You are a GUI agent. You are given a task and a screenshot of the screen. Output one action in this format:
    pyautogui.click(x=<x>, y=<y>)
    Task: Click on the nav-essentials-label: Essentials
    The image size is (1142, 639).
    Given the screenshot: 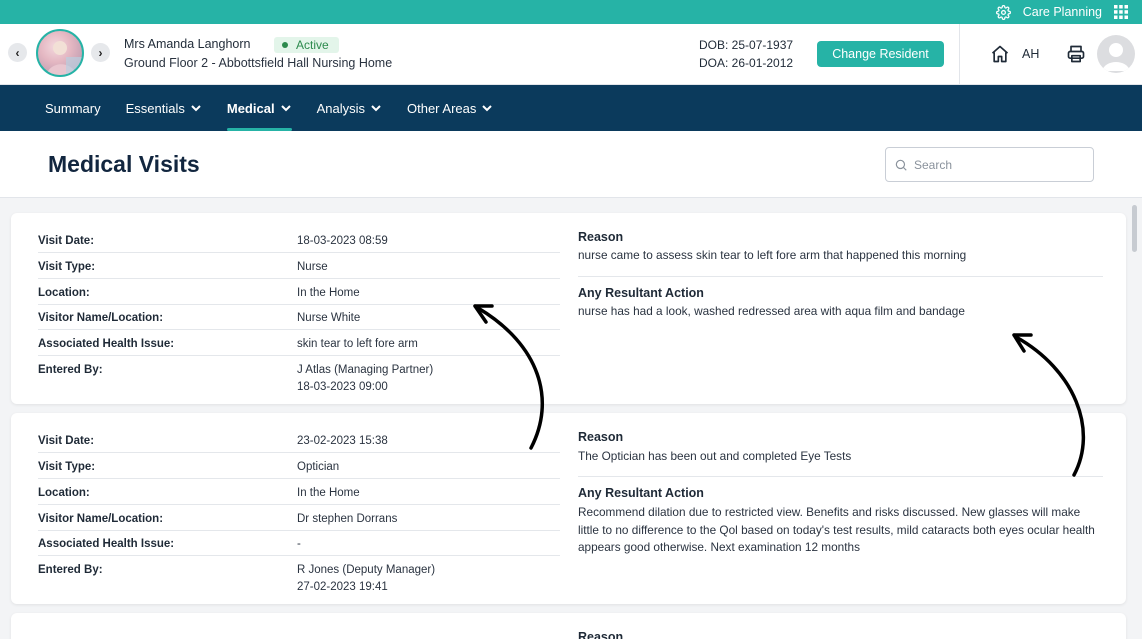 What is the action you would take?
    pyautogui.click(x=155, y=108)
    